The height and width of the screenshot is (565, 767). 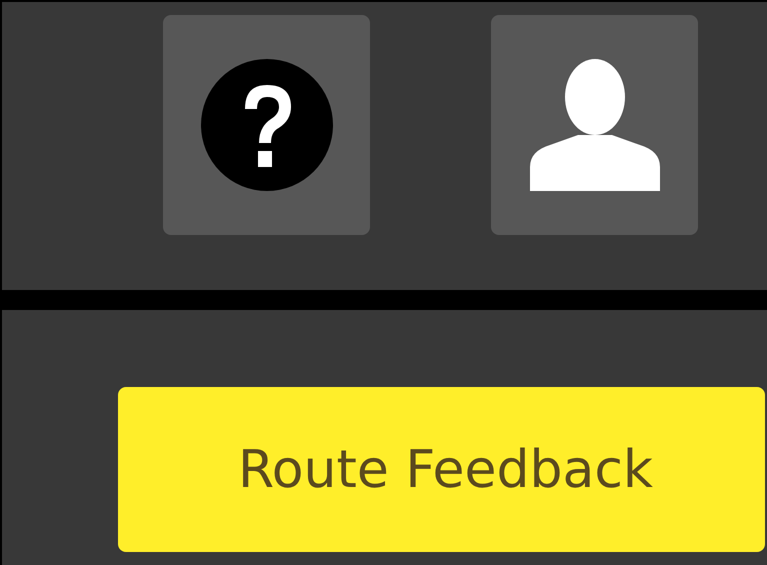 I want to click on help-icon, so click(x=266, y=125).